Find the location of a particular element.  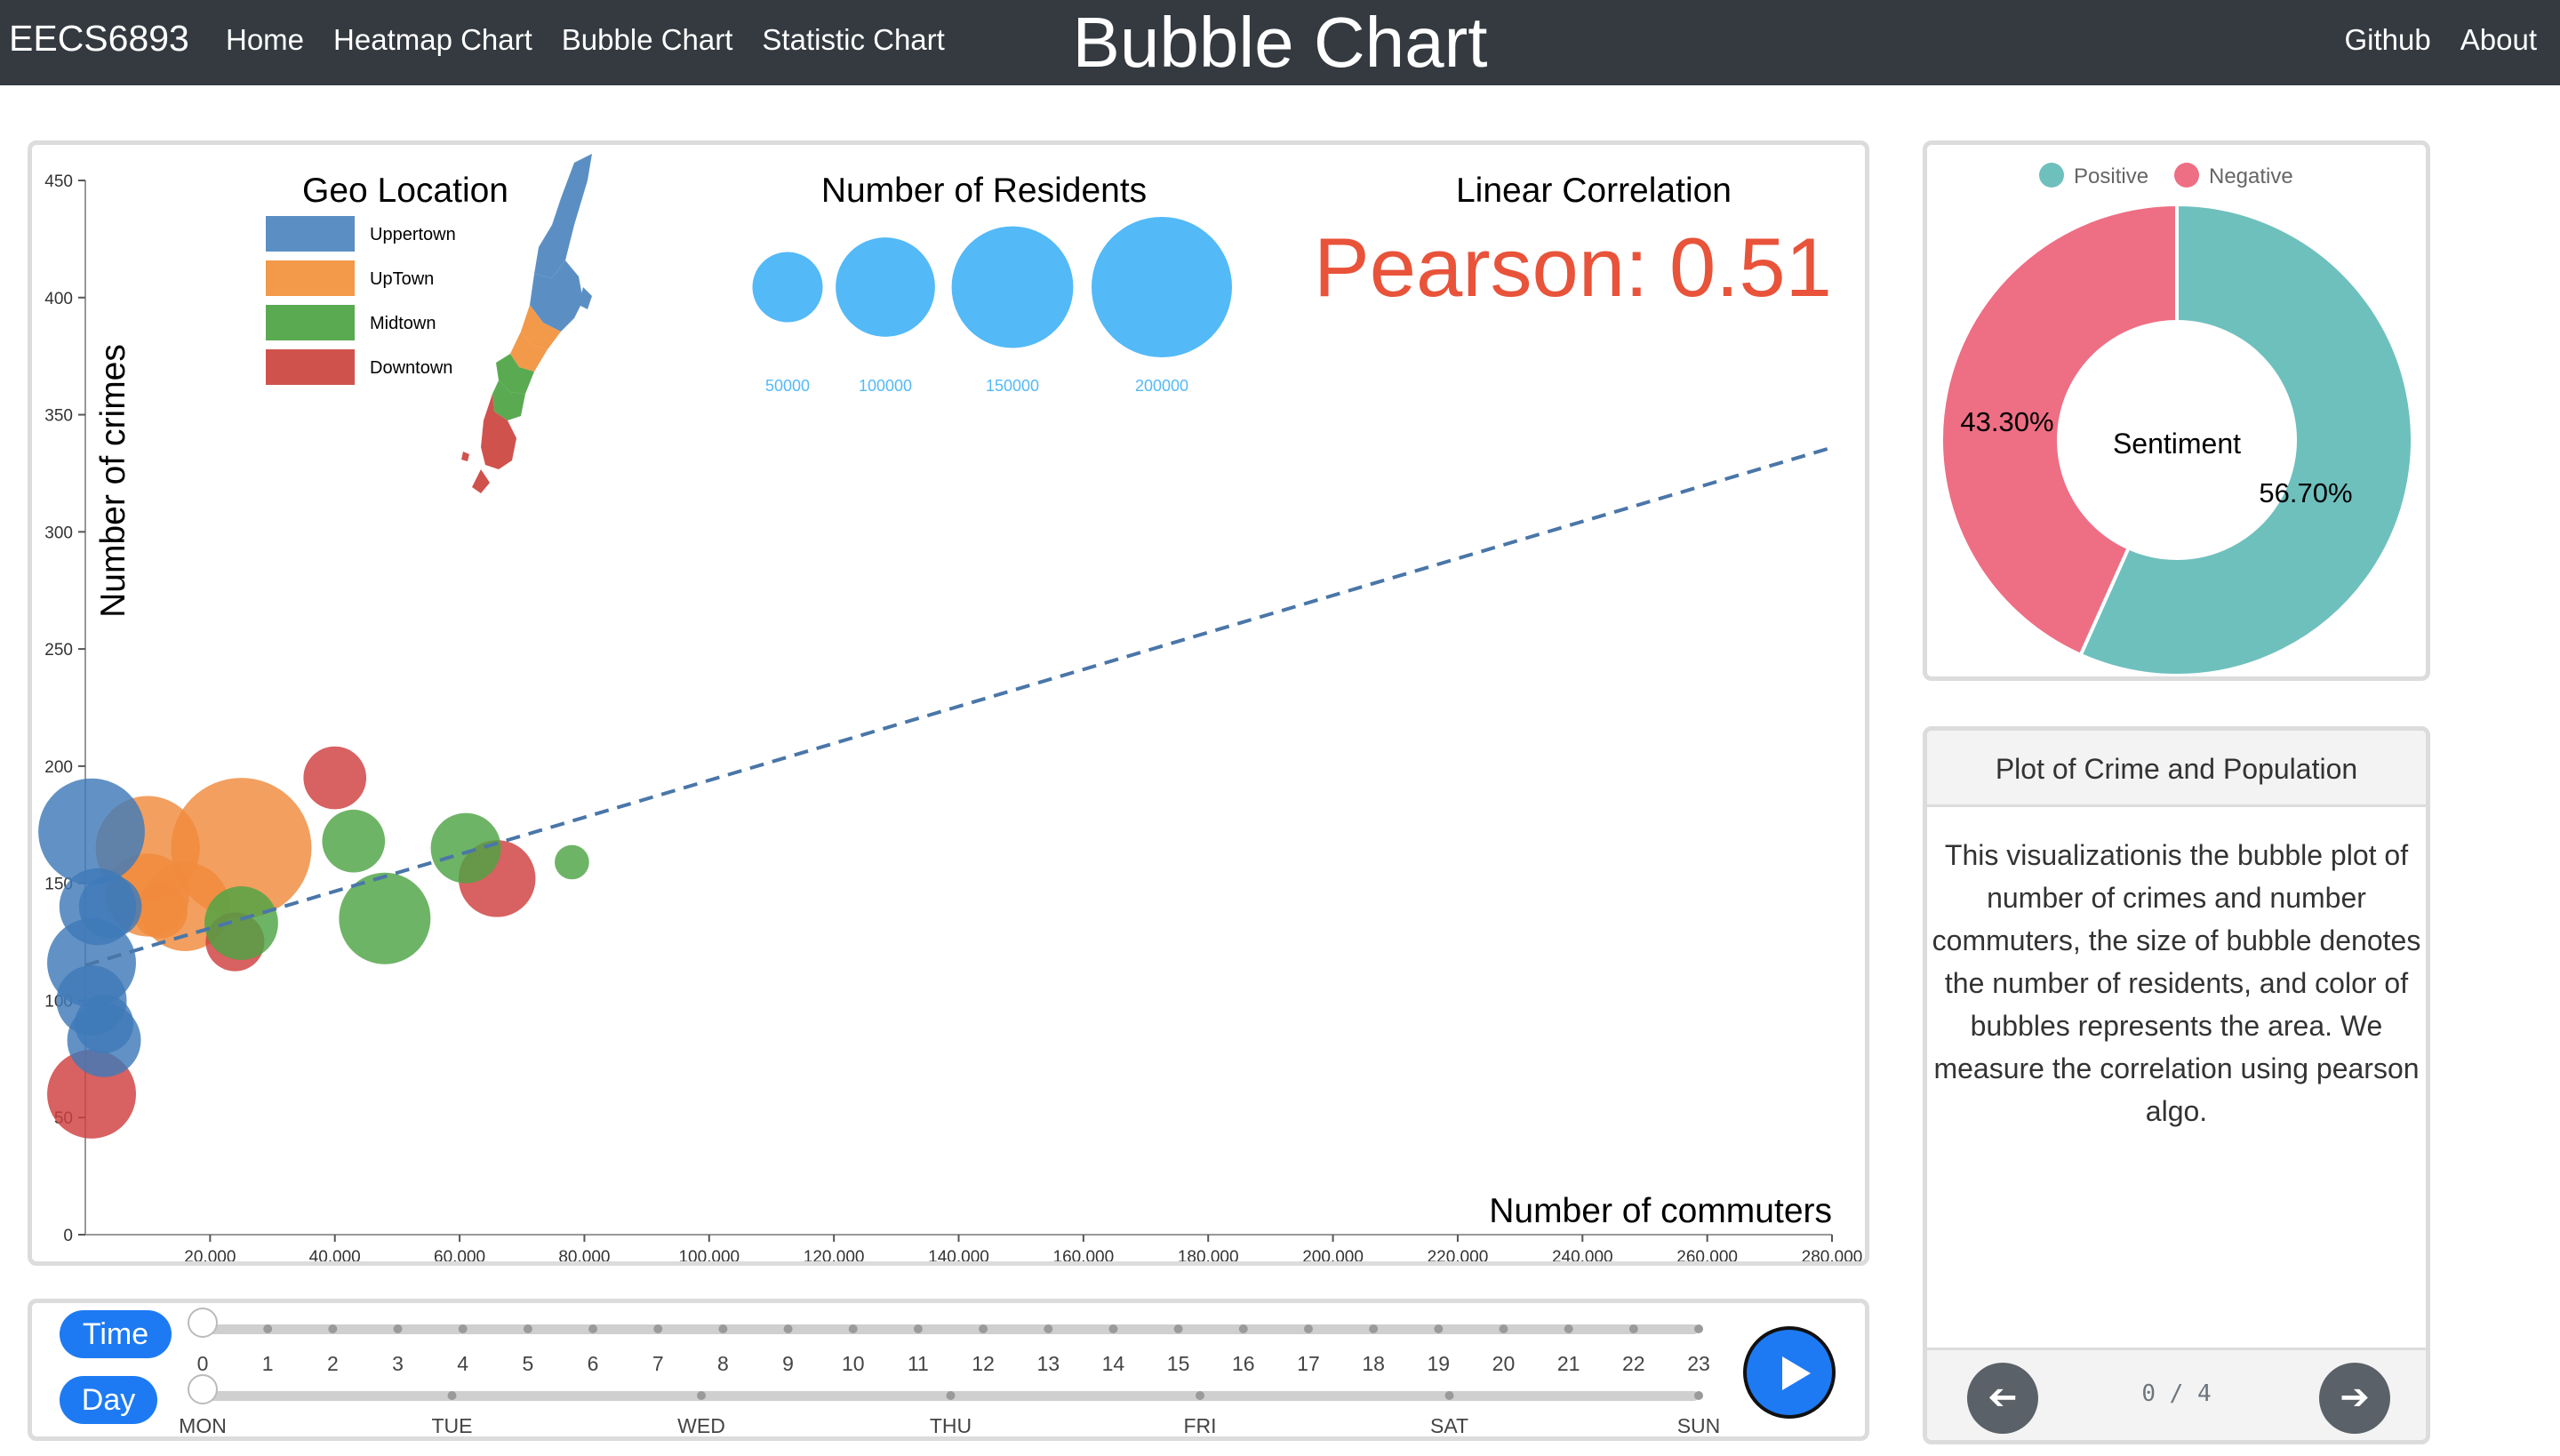

day-slider-label: THU is located at coordinates (951, 1425).